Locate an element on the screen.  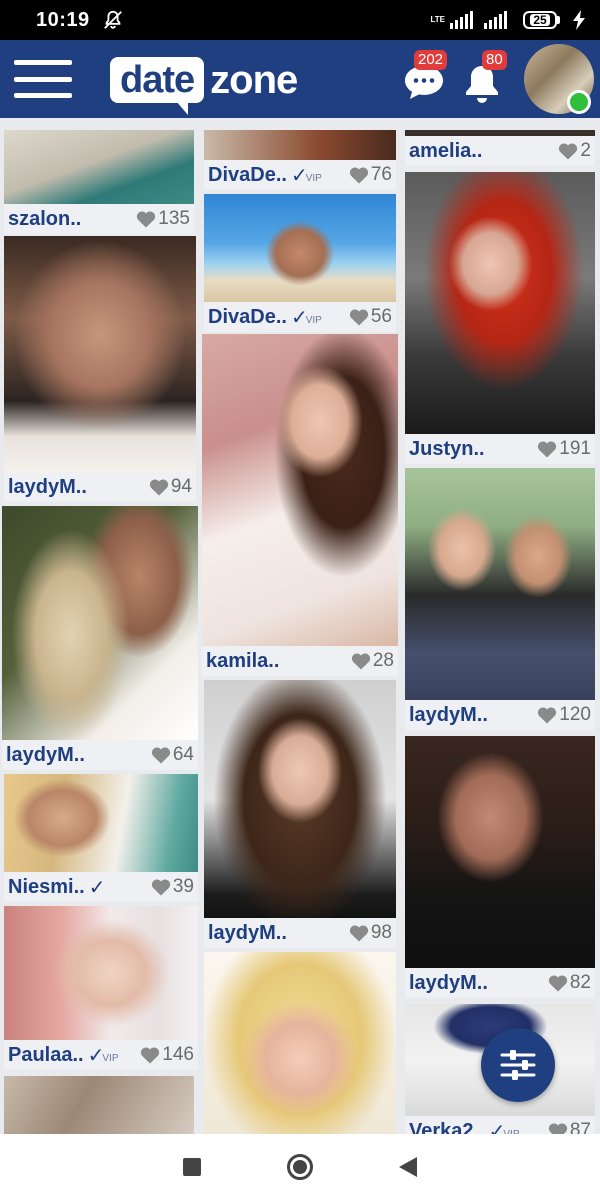
status-time: 10:19 is located at coordinates (63, 19).